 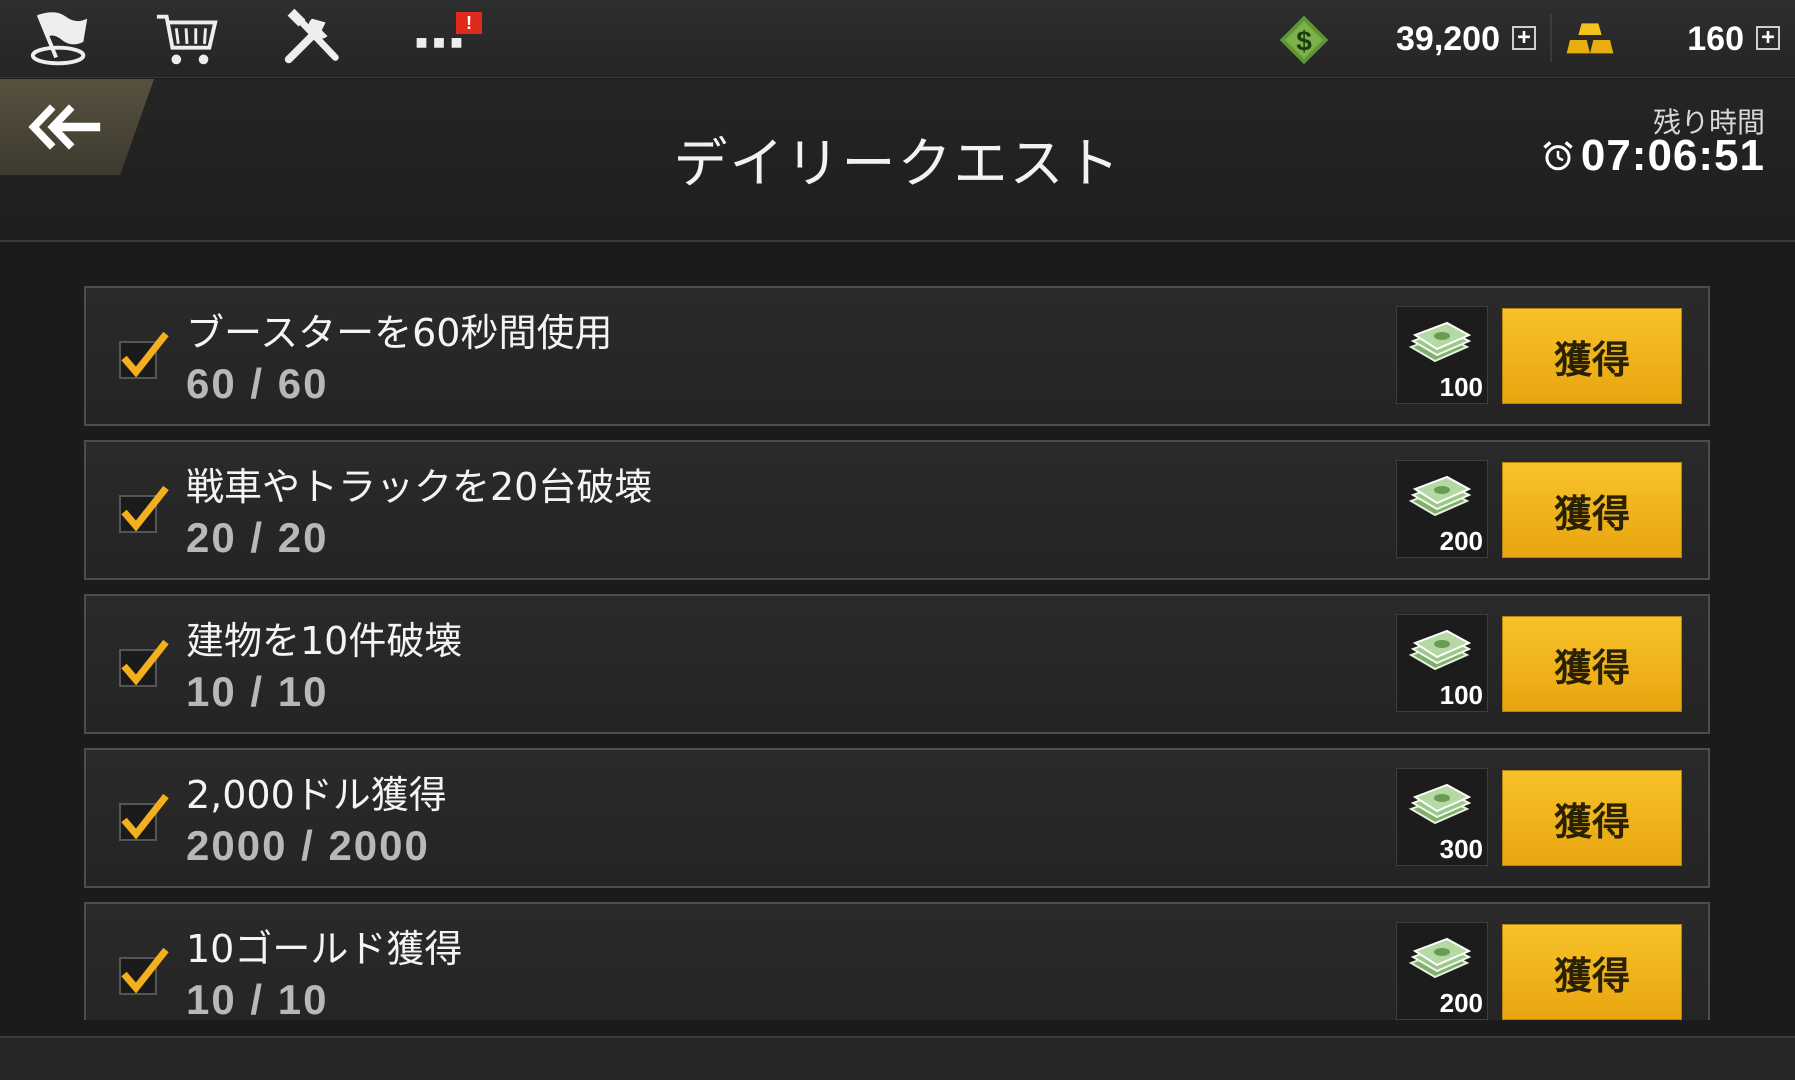 I want to click on reward-box: 300, so click(x=1442, y=817).